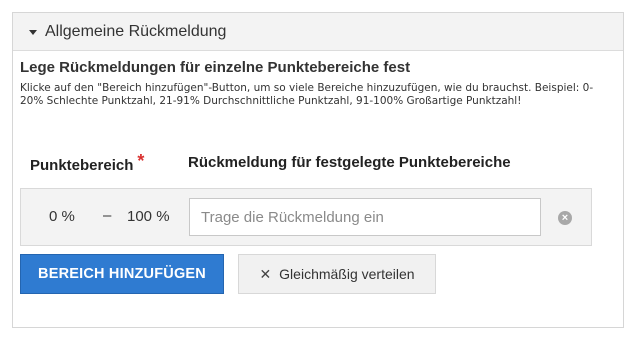  Describe the element at coordinates (148, 216) in the screenshot. I see `range-to-value: 100 %` at that location.